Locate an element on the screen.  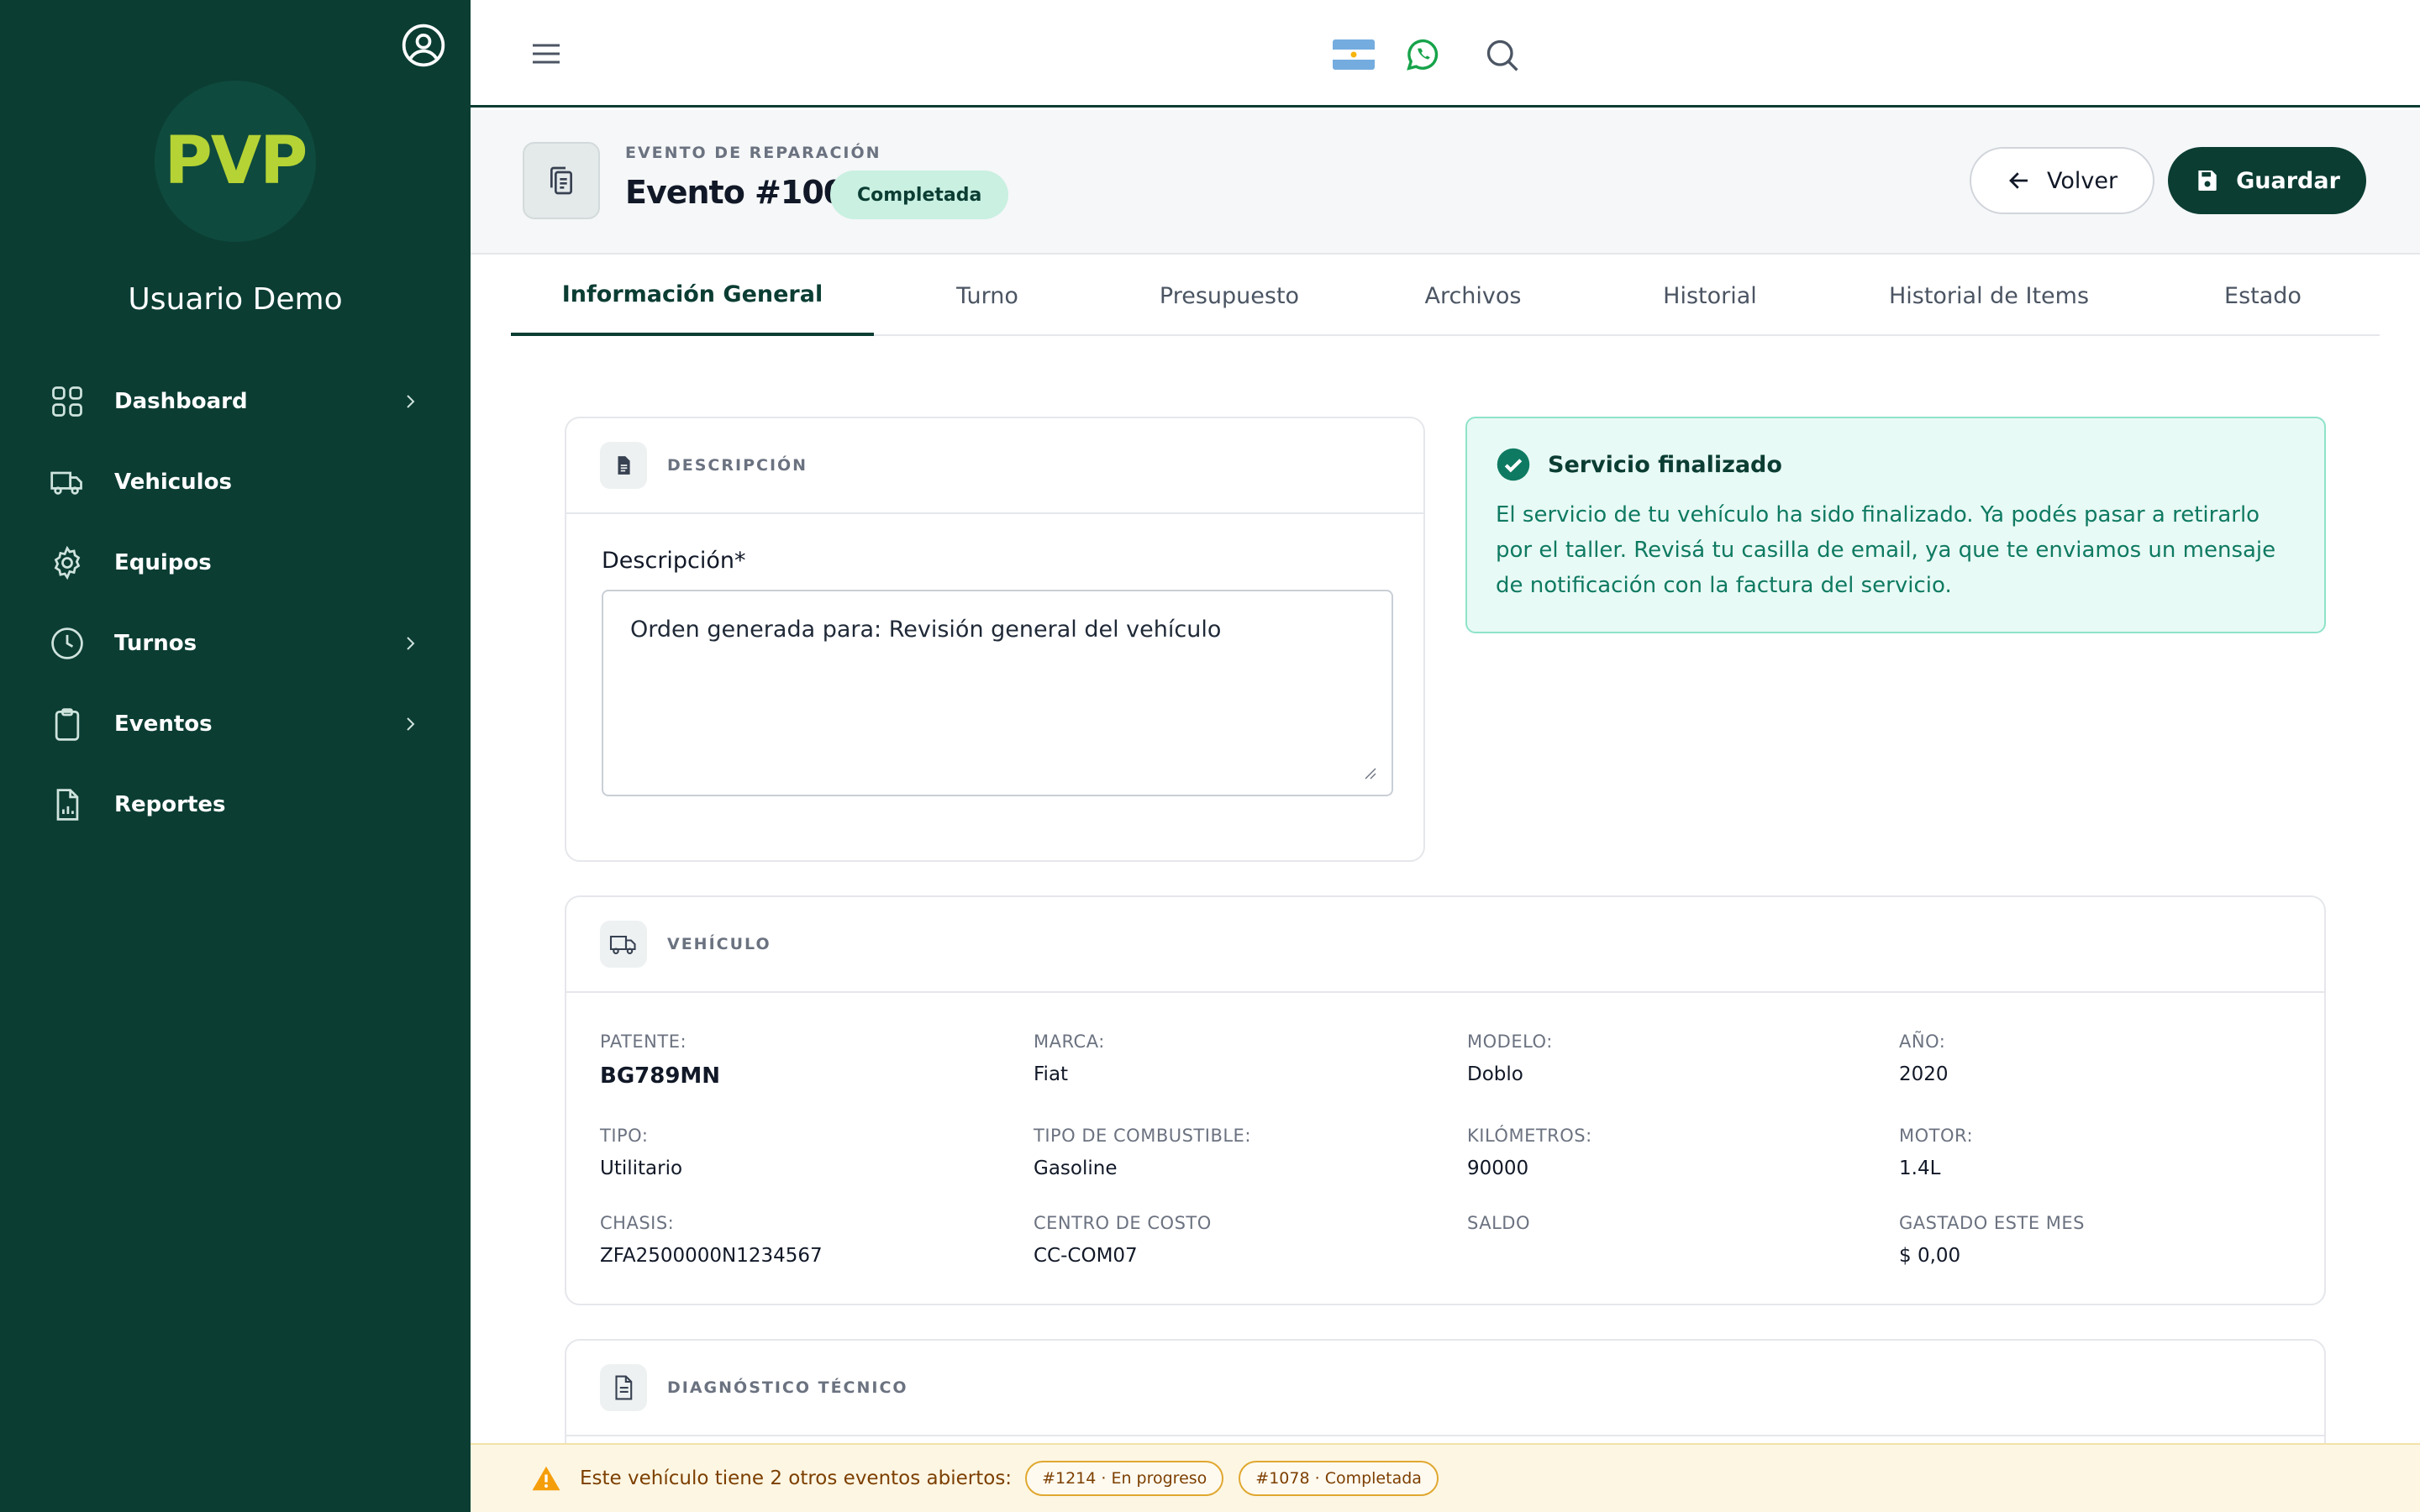
tab-estado: Estado is located at coordinates (2263, 295).